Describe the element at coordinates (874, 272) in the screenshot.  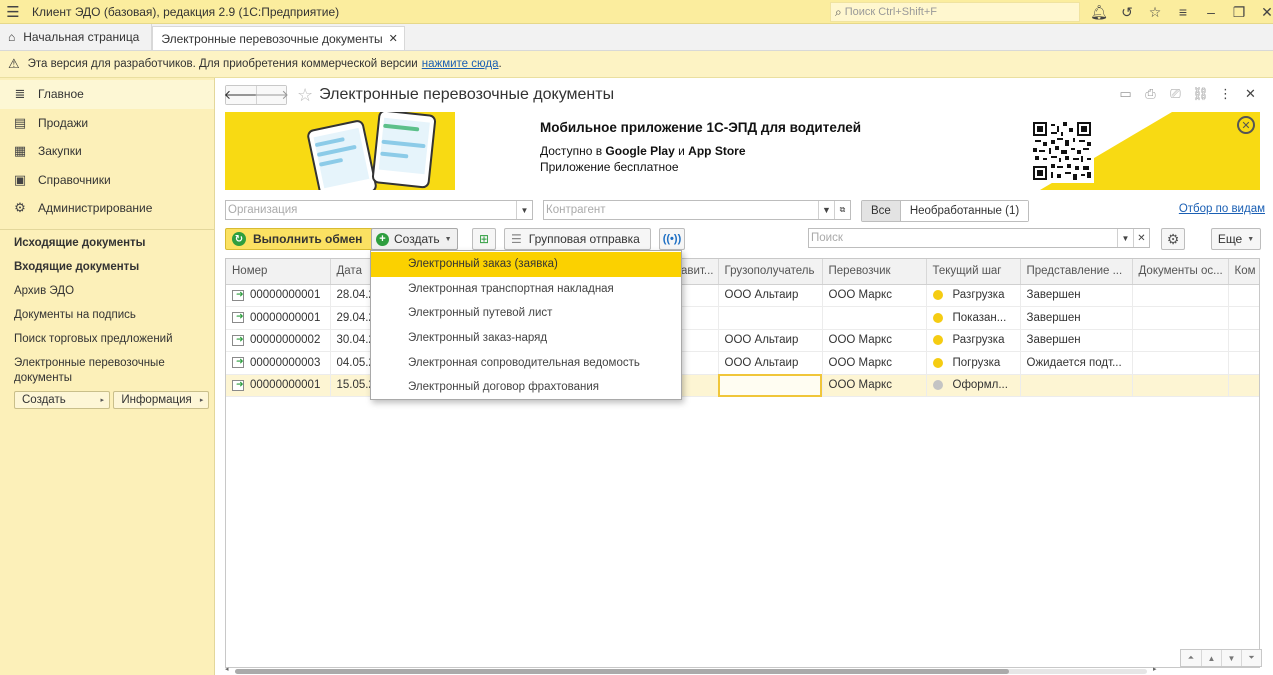
I see `column-header-carrier: Перевозчик` at that location.